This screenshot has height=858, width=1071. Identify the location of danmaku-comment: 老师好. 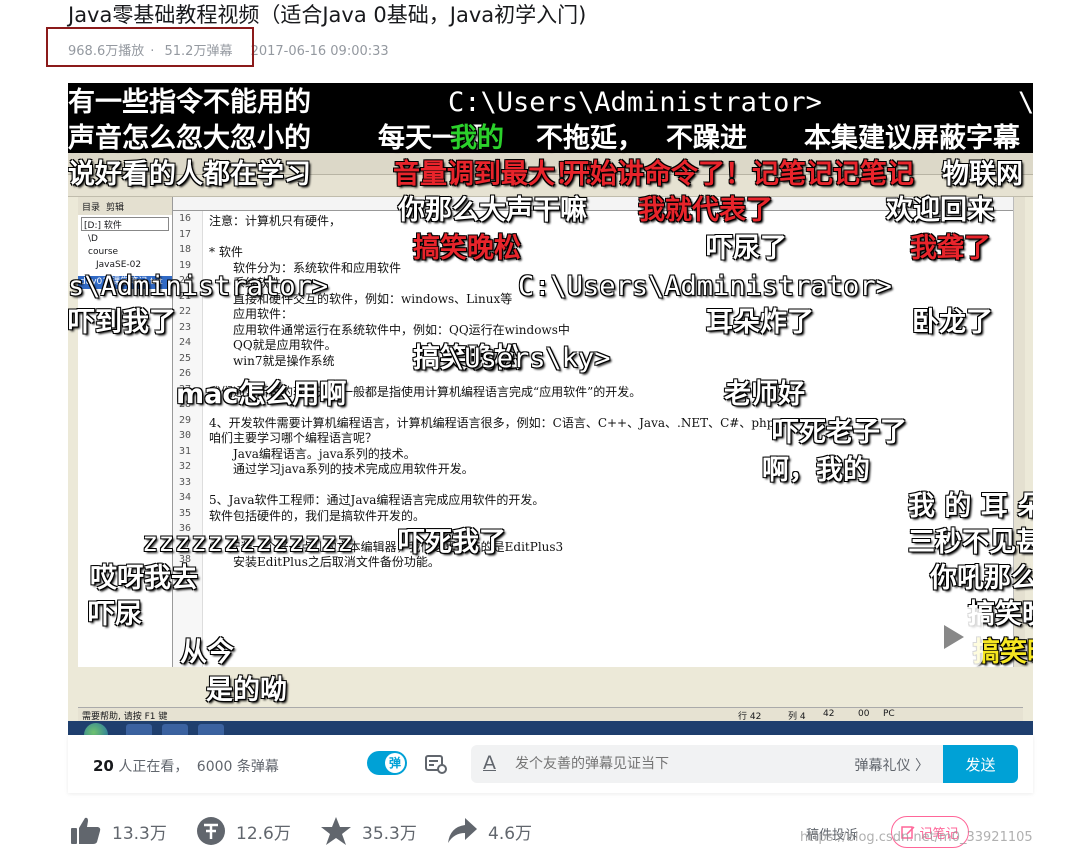
(764, 394).